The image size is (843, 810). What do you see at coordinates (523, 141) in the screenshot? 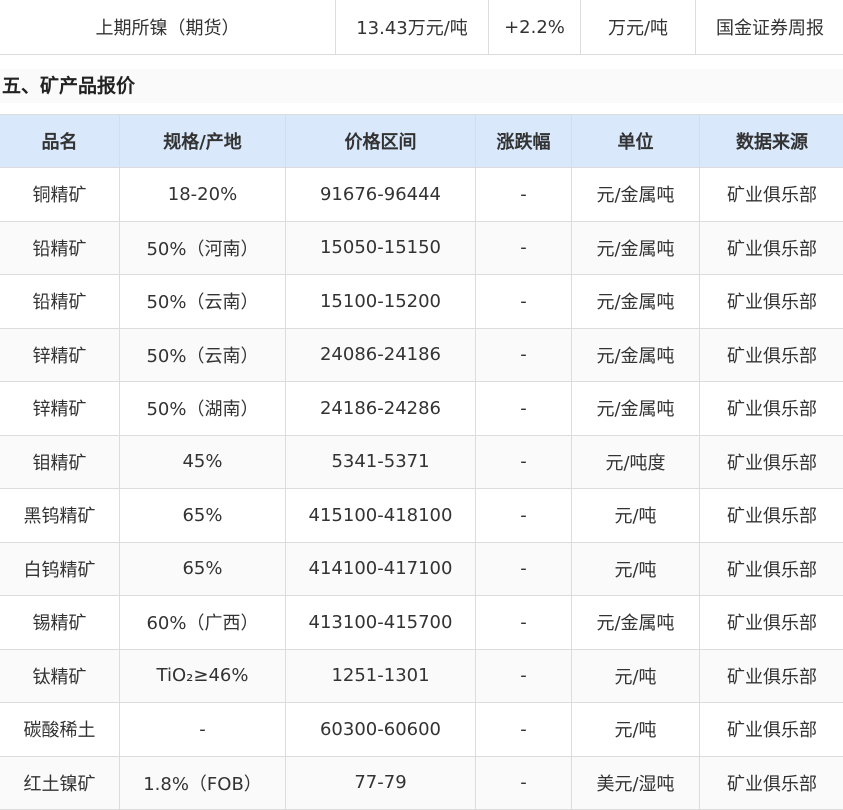
I see `header-change: 涨跌幅` at bounding box center [523, 141].